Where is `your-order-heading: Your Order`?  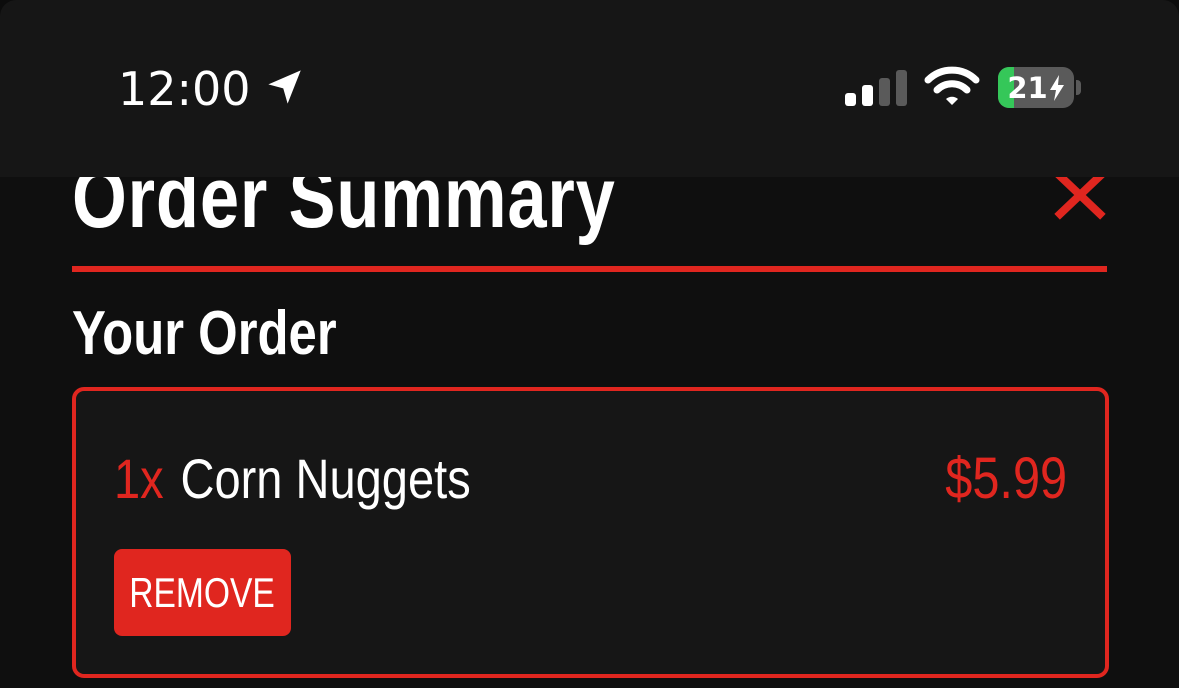 your-order-heading: Your Order is located at coordinates (204, 333).